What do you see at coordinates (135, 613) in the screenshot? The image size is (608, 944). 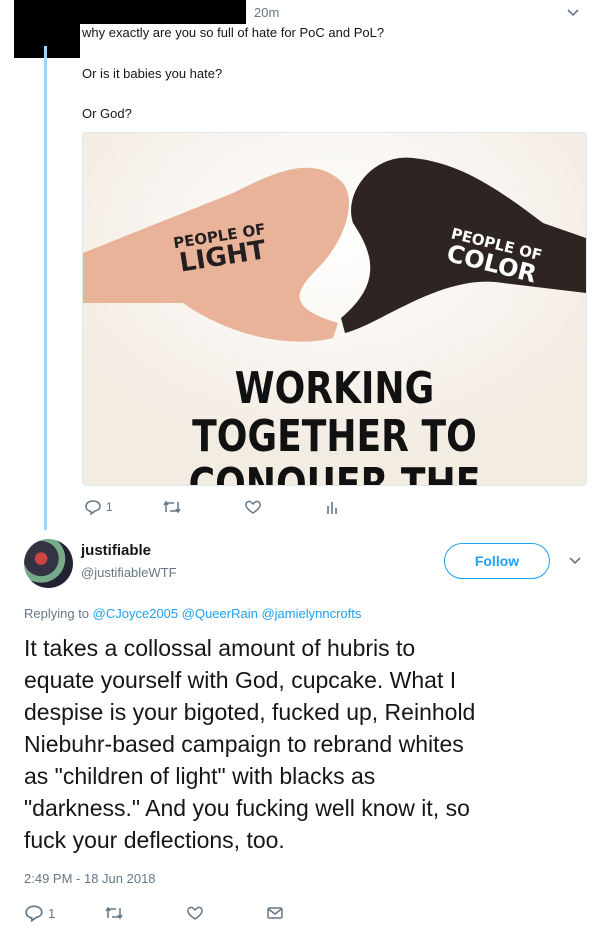 I see `mention-link: @CJoyce2005` at bounding box center [135, 613].